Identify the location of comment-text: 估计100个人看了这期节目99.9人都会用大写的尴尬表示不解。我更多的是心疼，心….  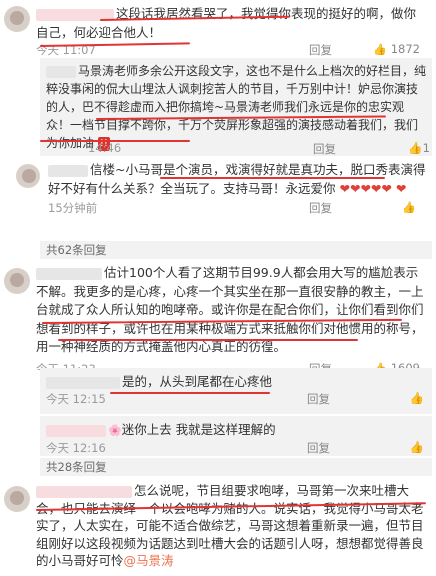
(230, 309).